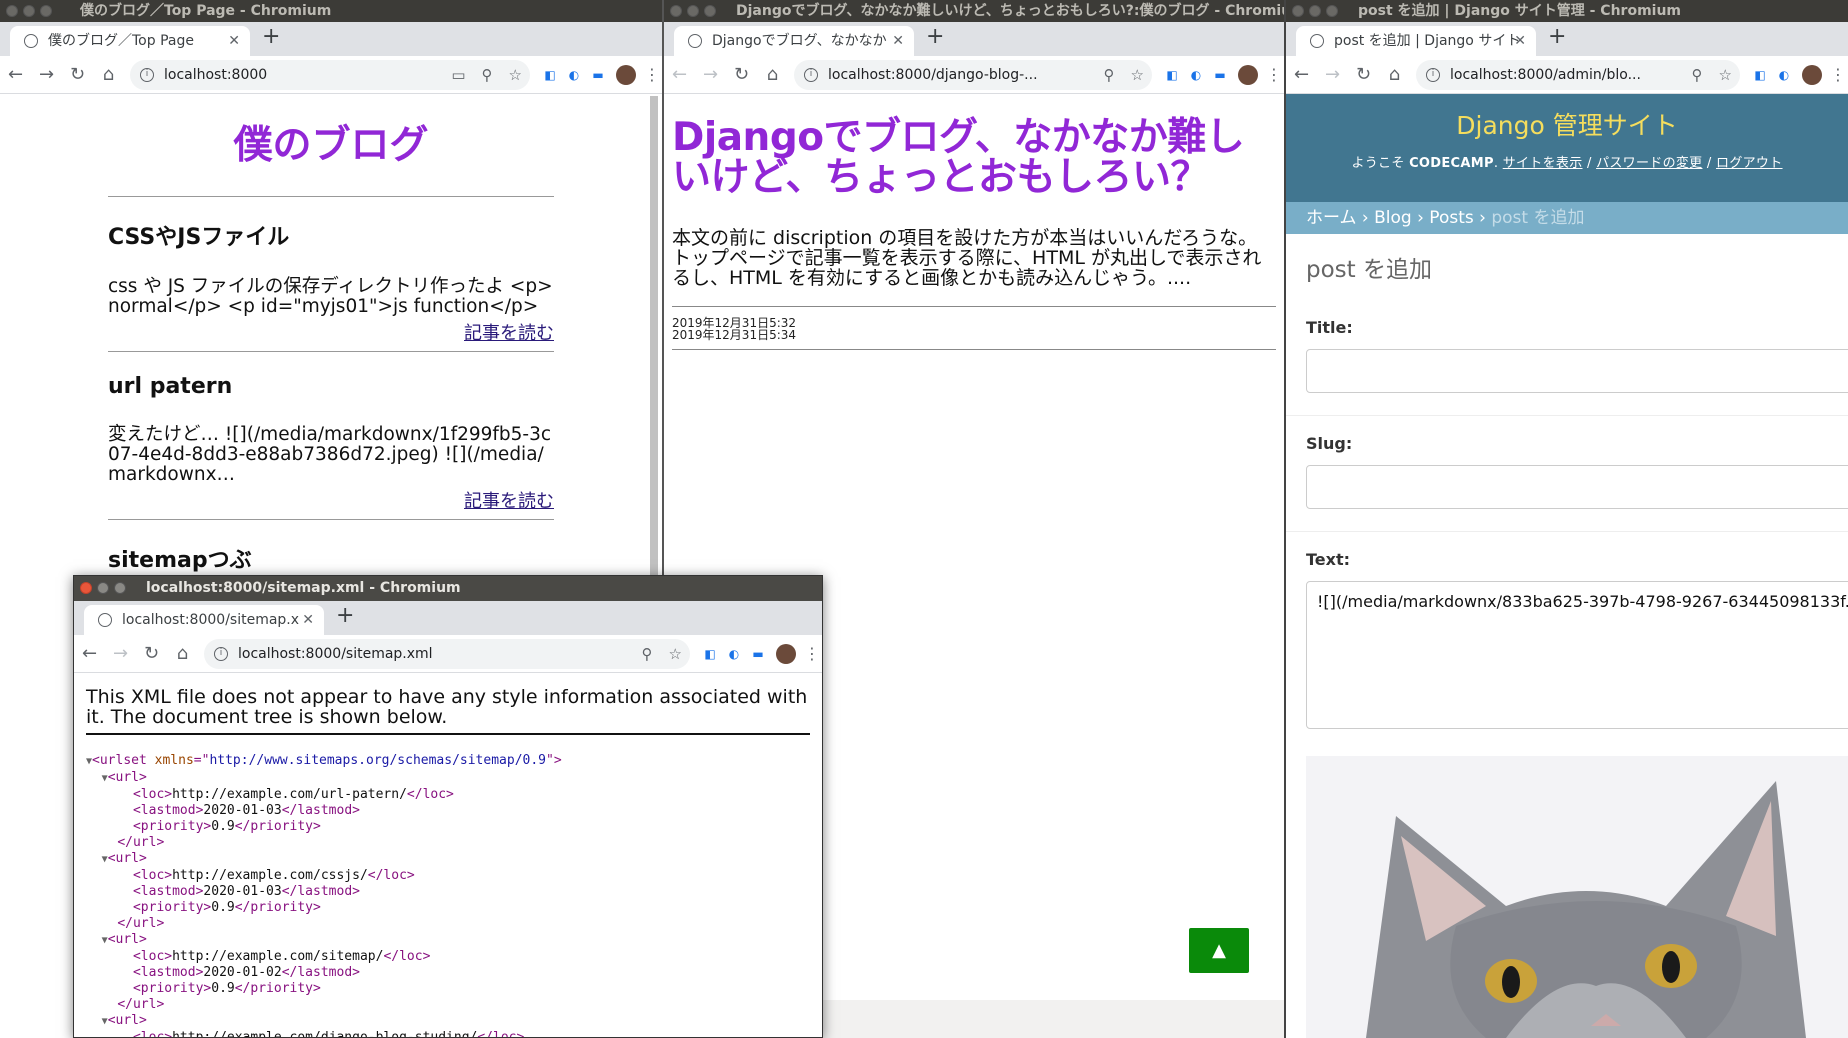 This screenshot has height=1038, width=1848. I want to click on slug-input, so click(1577, 487).